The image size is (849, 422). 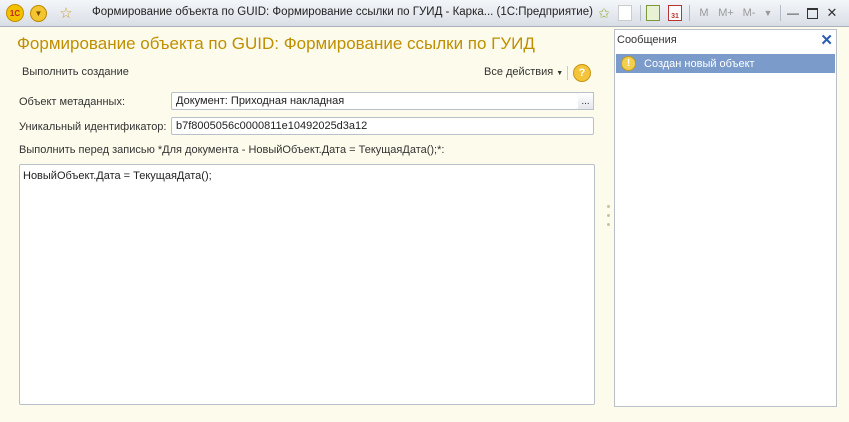 What do you see at coordinates (567, 73) in the screenshot?
I see `toolbar-divider` at bounding box center [567, 73].